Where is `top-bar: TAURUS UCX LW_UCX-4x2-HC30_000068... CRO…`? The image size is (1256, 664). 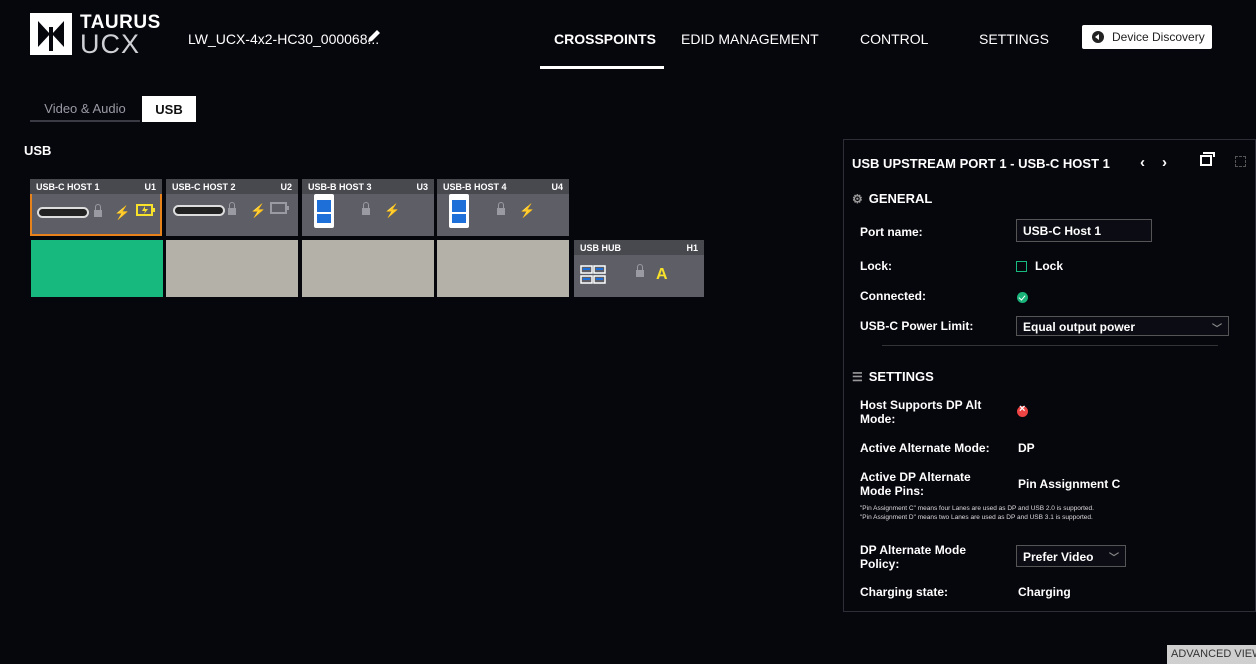
top-bar: TAURUS UCX LW_UCX-4x2-HC30_000068... CRO… is located at coordinates (628, 35).